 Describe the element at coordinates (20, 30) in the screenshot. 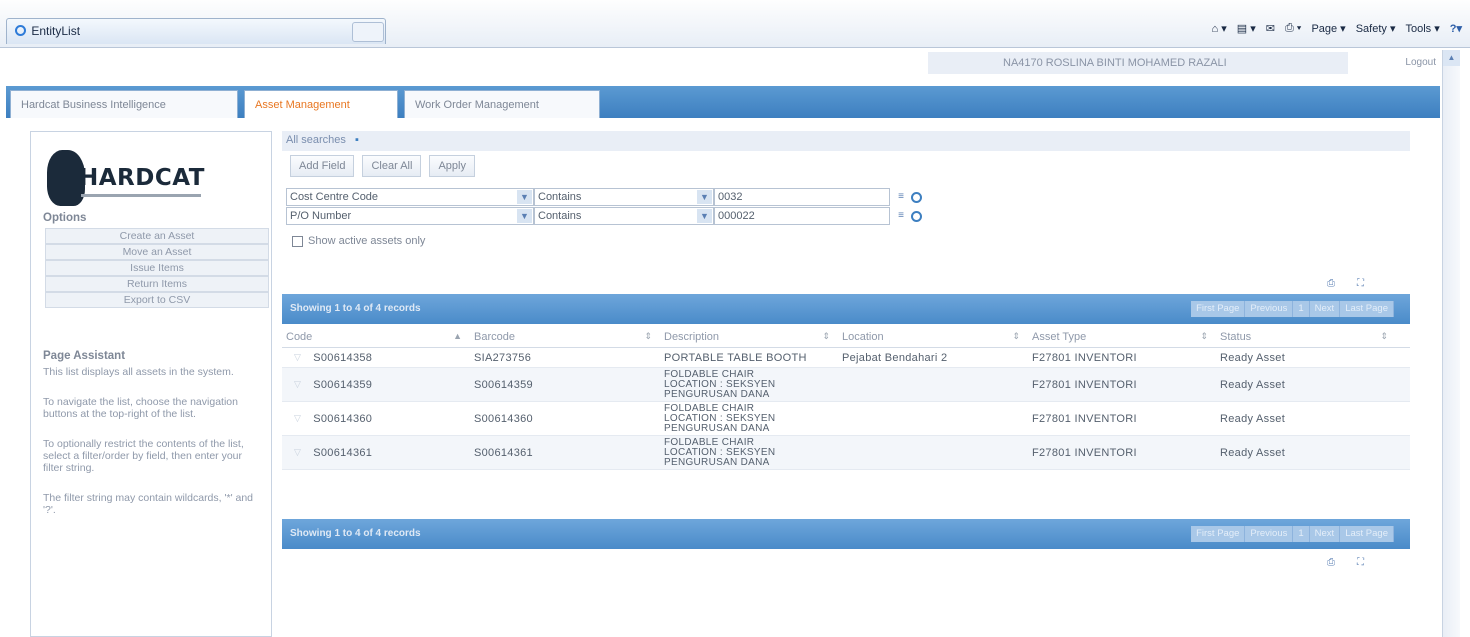

I see `ie-logo-icon` at that location.